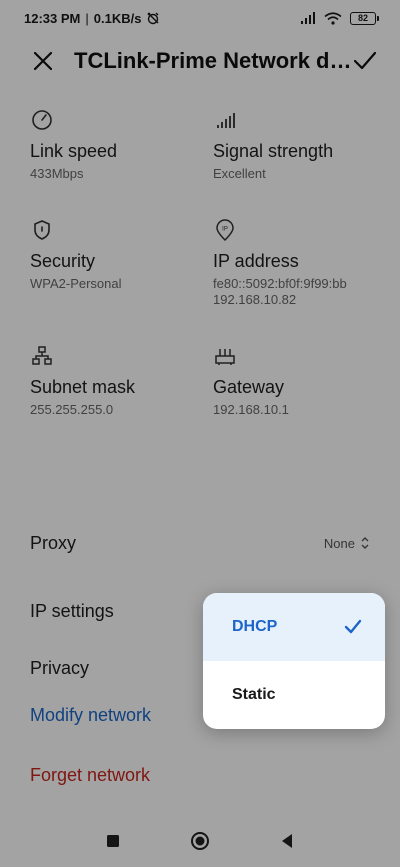 Image resolution: width=400 pixels, height=867 pixels. Describe the element at coordinates (255, 626) in the screenshot. I see `option-dhcp-label: DHCP` at that location.